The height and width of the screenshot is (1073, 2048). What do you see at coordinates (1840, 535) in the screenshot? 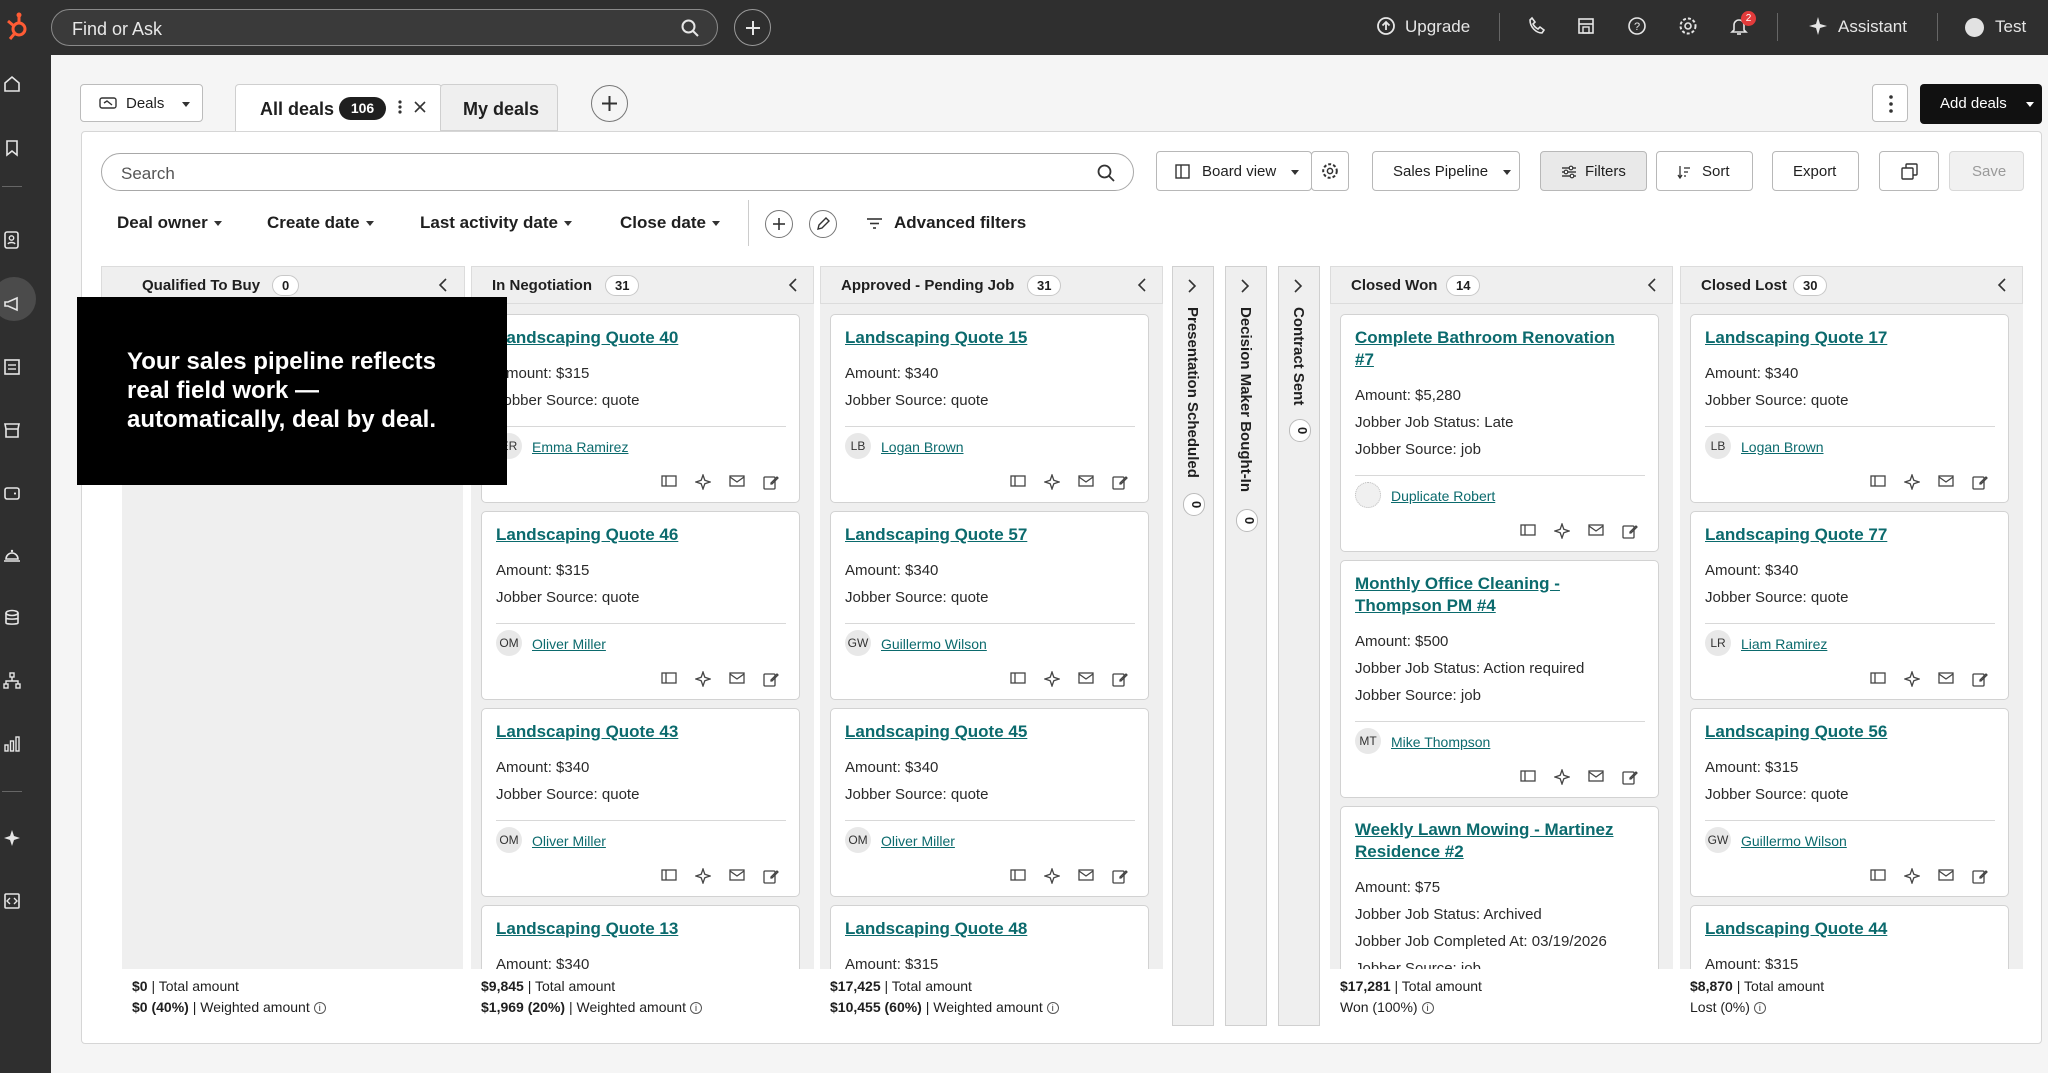
I see `deal-title-link: Landscaping Quote 77` at bounding box center [1840, 535].